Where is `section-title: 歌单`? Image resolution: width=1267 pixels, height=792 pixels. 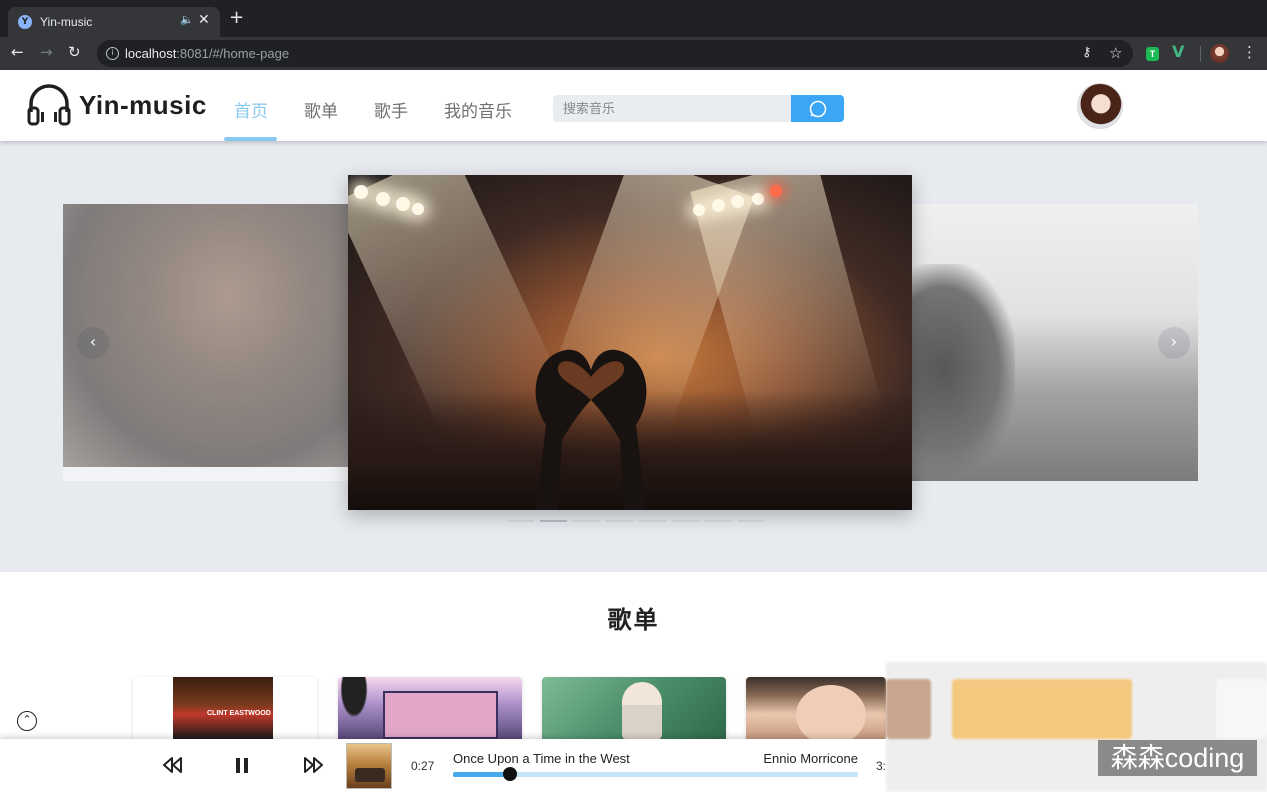 section-title: 歌单 is located at coordinates (633, 620).